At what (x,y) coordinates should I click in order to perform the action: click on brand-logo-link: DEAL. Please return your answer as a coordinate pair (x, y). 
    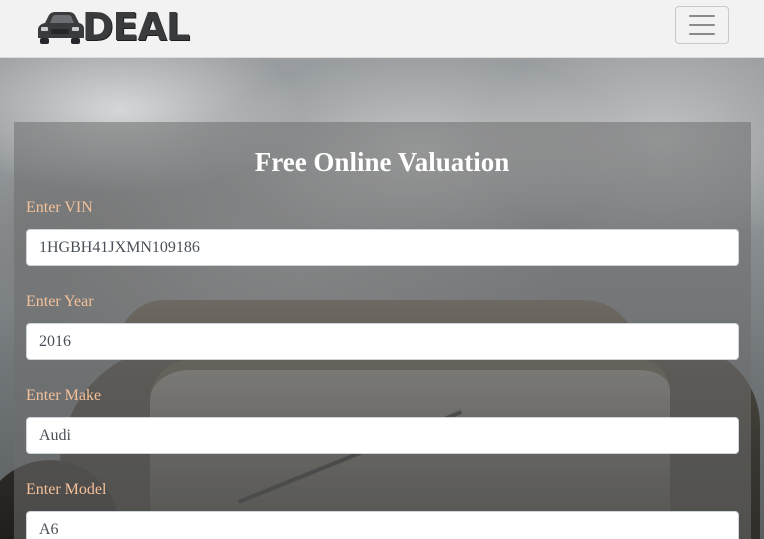
    Looking at the image, I should click on (119, 27).